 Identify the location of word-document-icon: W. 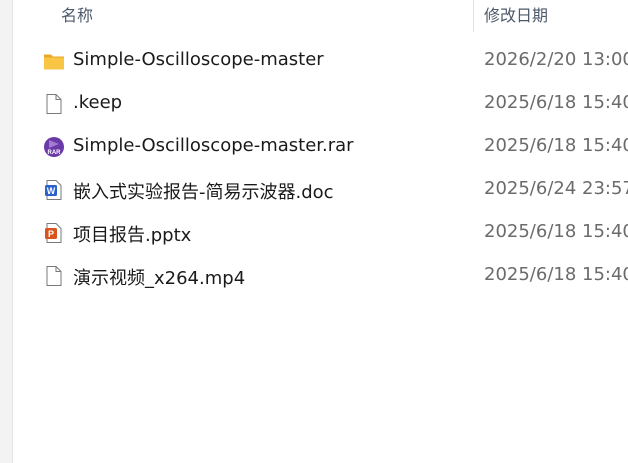
(53, 190).